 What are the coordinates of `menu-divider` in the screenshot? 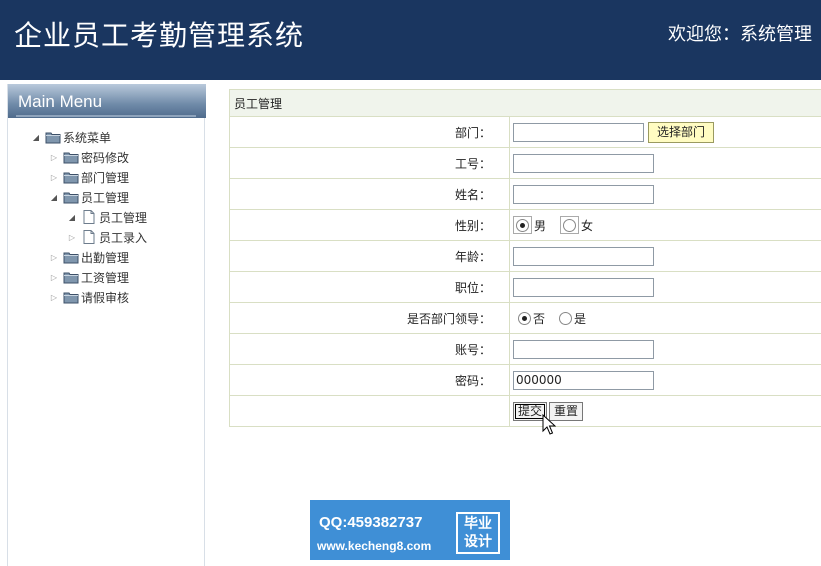 It's located at (106, 116).